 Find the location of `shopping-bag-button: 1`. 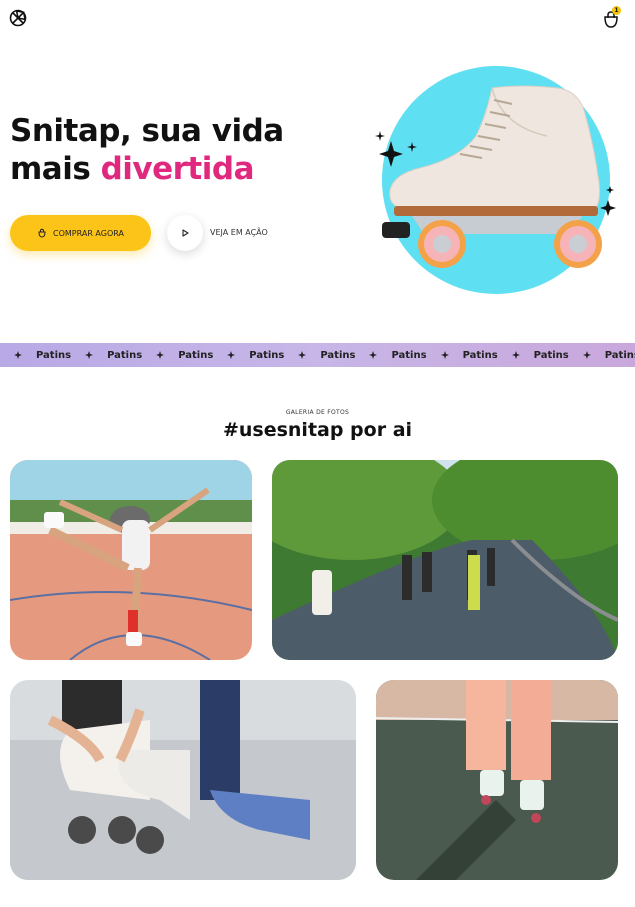

shopping-bag-button: 1 is located at coordinates (611, 18).